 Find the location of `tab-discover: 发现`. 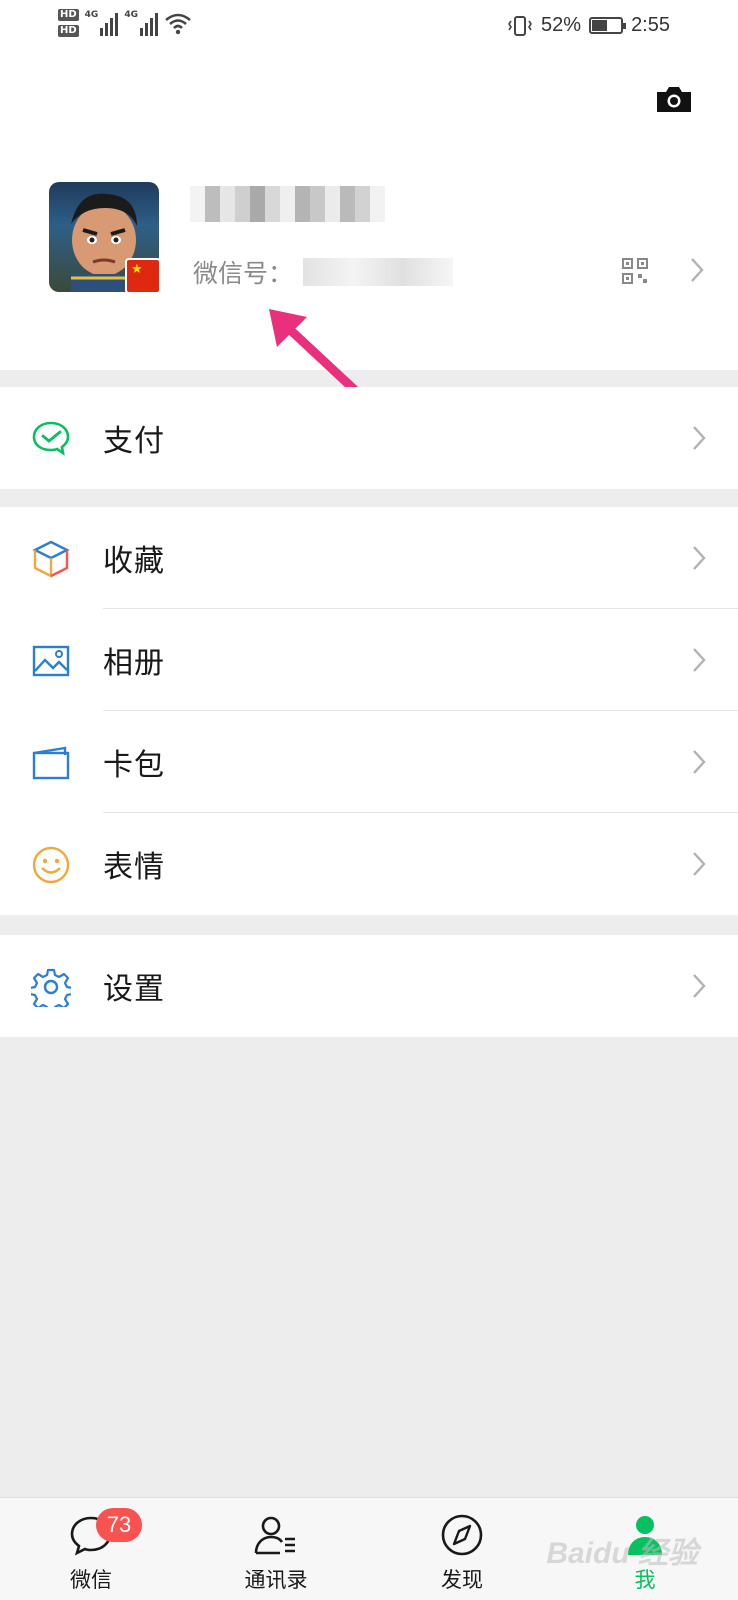

tab-discover: 发现 is located at coordinates (462, 1549).